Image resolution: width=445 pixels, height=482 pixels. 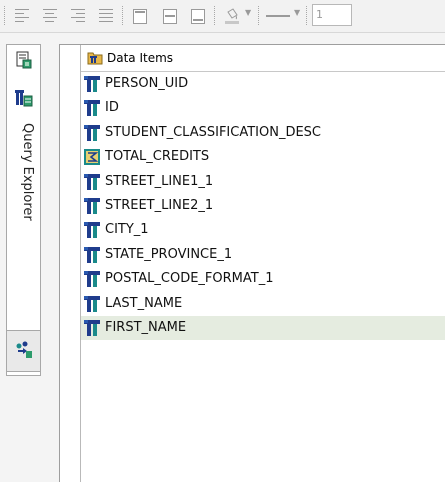 I want to click on tree-item-label: FIRST_NAME, so click(x=146, y=327).